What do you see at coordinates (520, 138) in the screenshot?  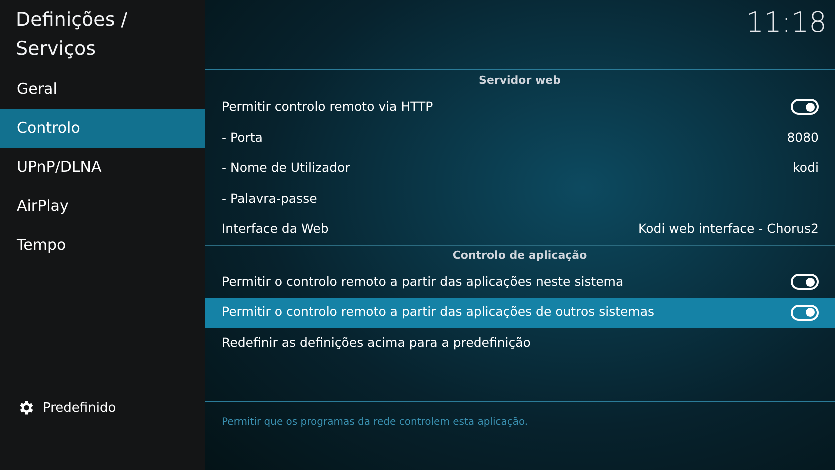 I see `setting-row: - Porta 8080` at bounding box center [520, 138].